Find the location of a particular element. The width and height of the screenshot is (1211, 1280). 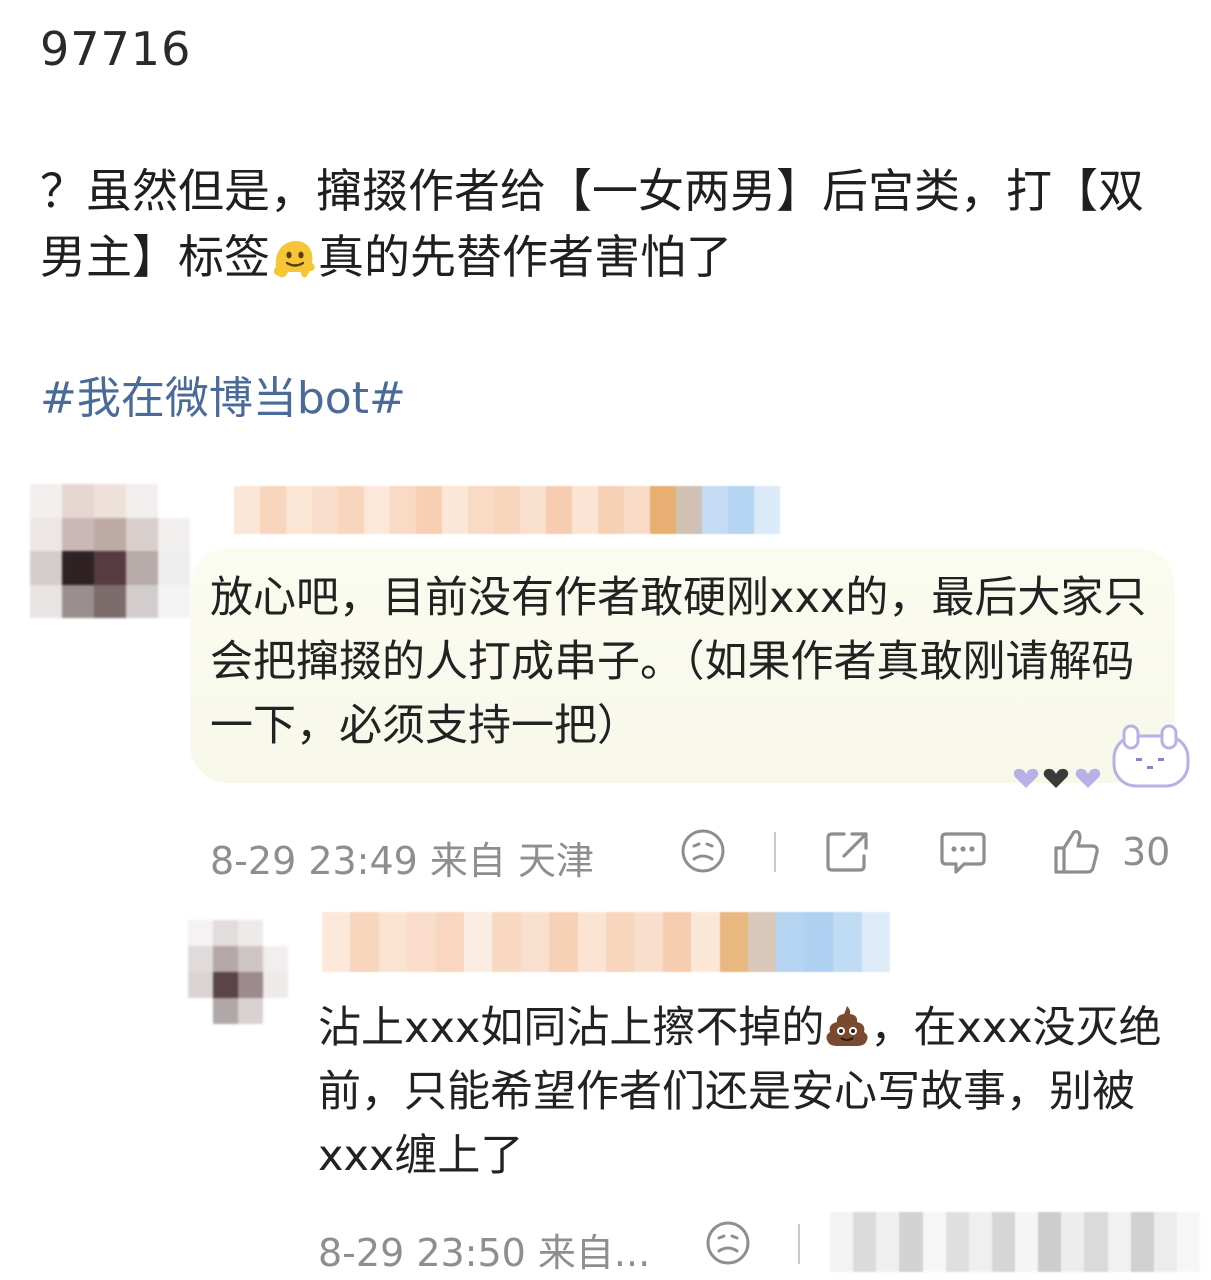

comment-icon is located at coordinates (963, 852).